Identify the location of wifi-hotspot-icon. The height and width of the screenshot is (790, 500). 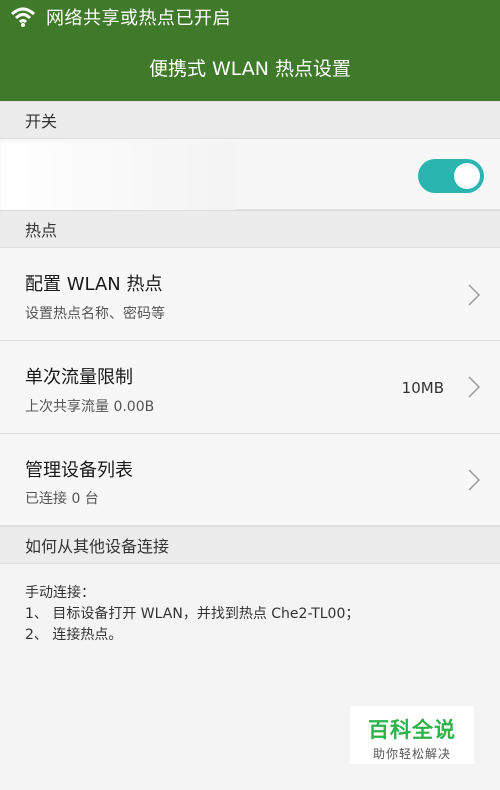
(23, 17).